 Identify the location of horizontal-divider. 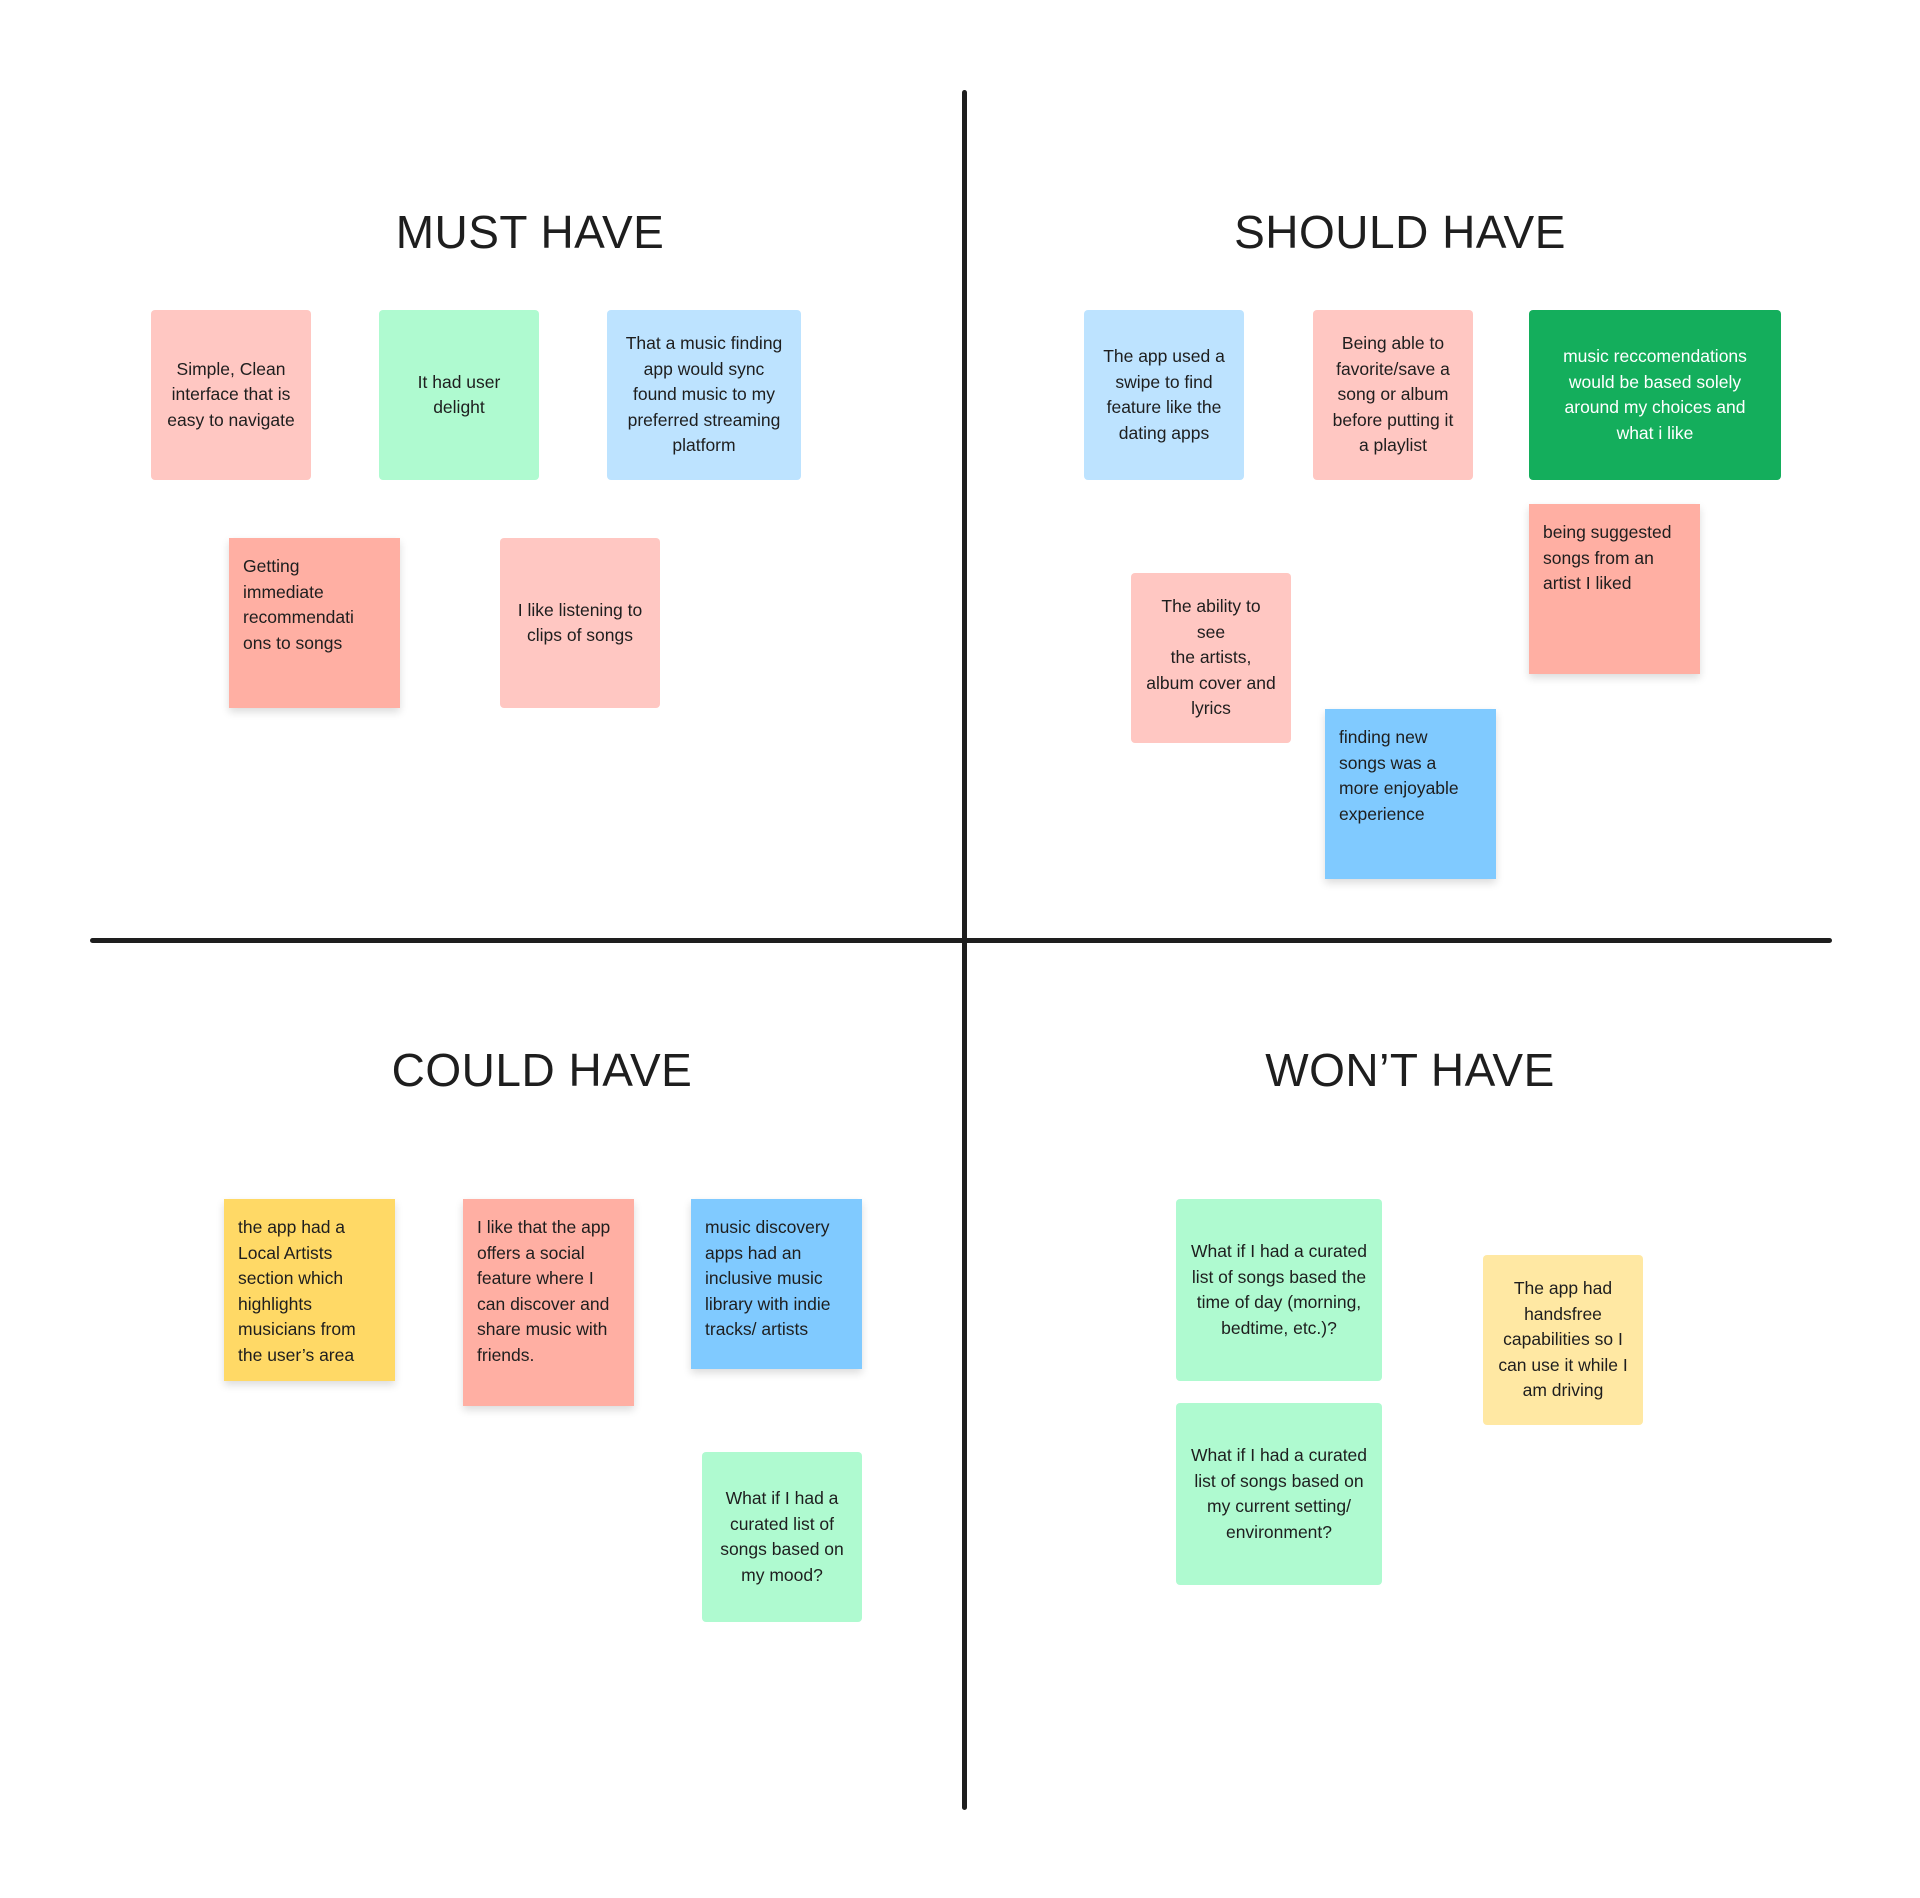
(961, 940).